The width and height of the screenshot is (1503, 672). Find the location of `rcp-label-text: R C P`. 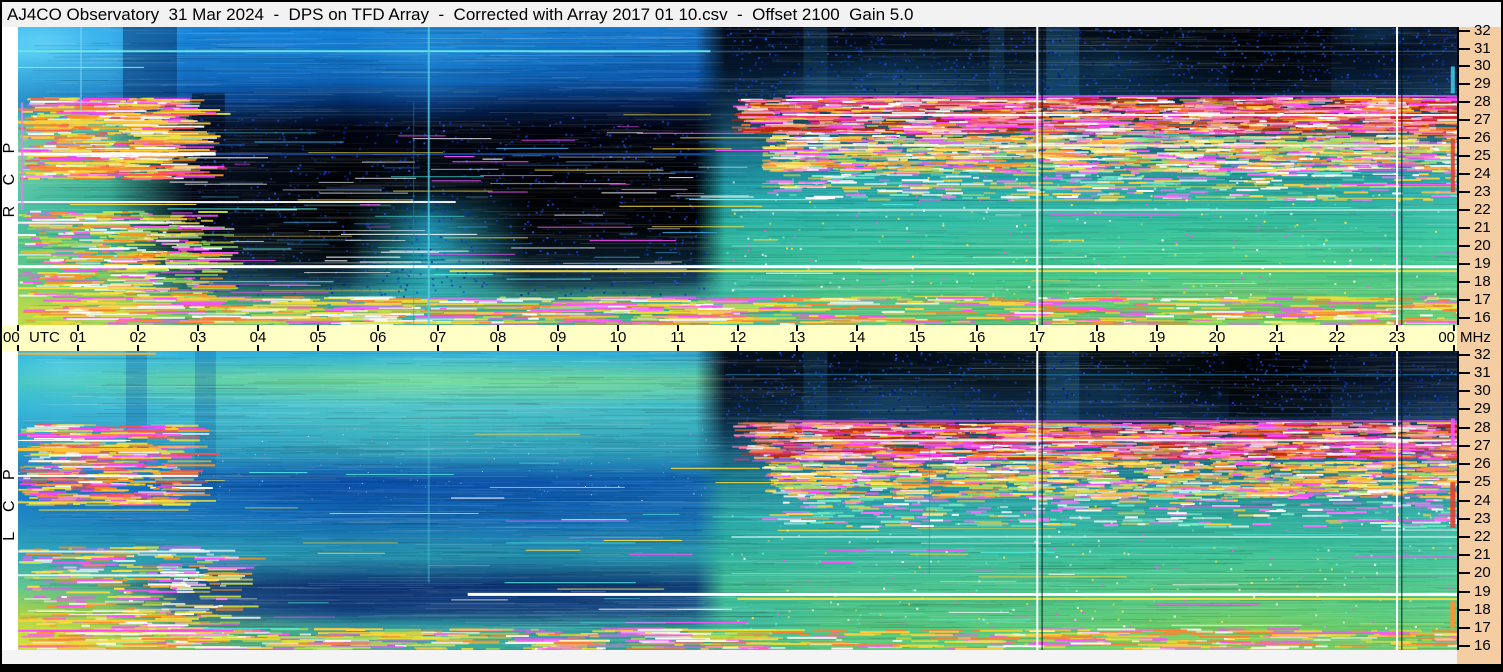

rcp-label-text: R C P is located at coordinates (9, 176).